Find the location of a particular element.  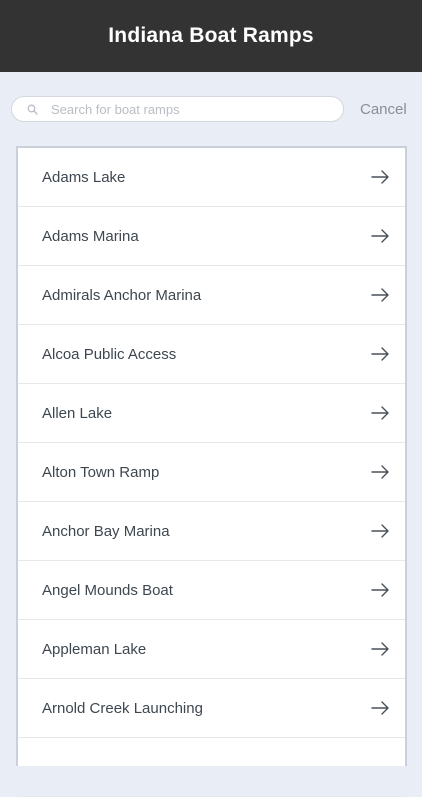

list-item-label: Admirals Anchor Marina is located at coordinates (122, 295).